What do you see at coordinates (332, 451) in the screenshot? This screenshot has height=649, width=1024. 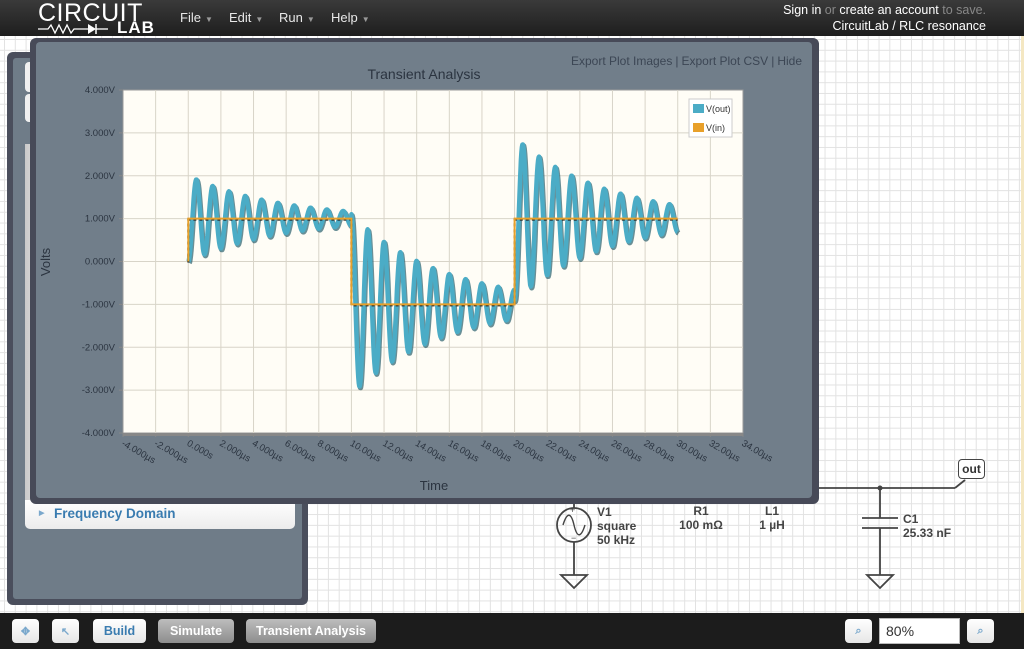 I see `x-tick-label: 8.000µs` at bounding box center [332, 451].